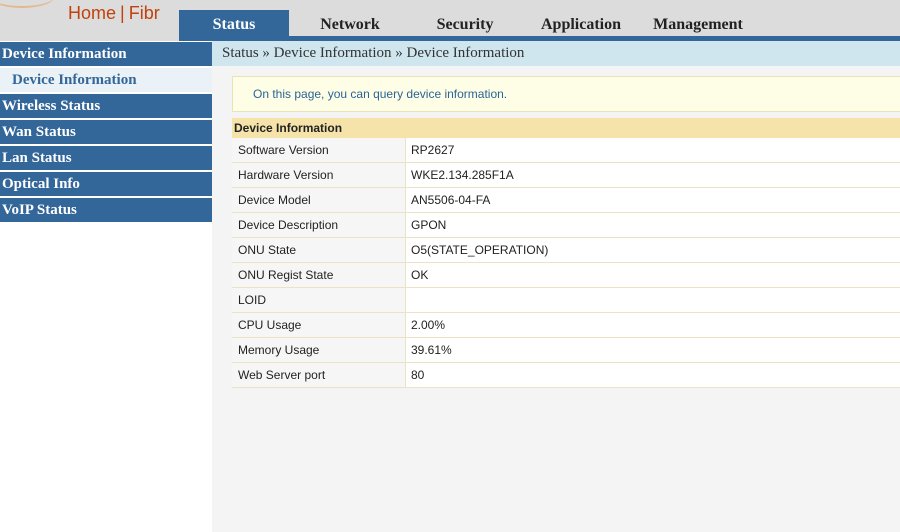  What do you see at coordinates (319, 350) in the screenshot?
I see `row-label: Memory Usage` at bounding box center [319, 350].